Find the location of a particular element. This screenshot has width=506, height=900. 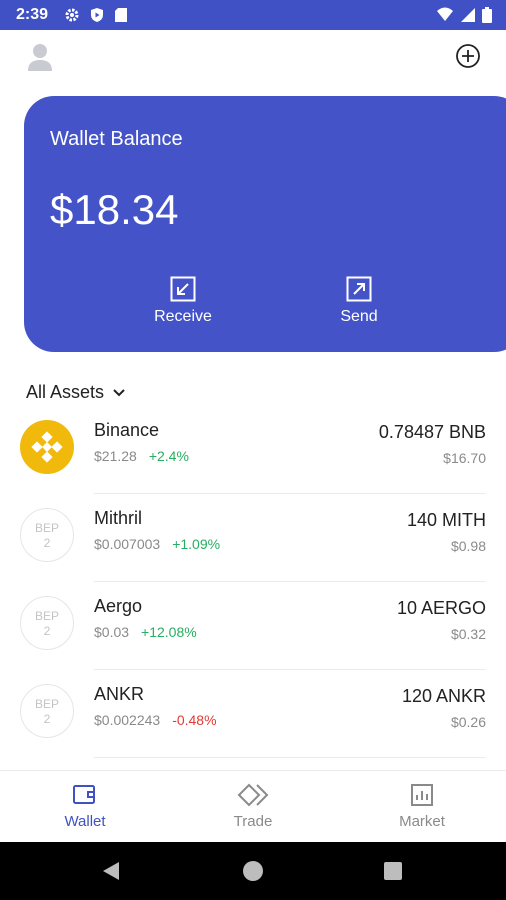

user-avatar-icon is located at coordinates (40, 57).